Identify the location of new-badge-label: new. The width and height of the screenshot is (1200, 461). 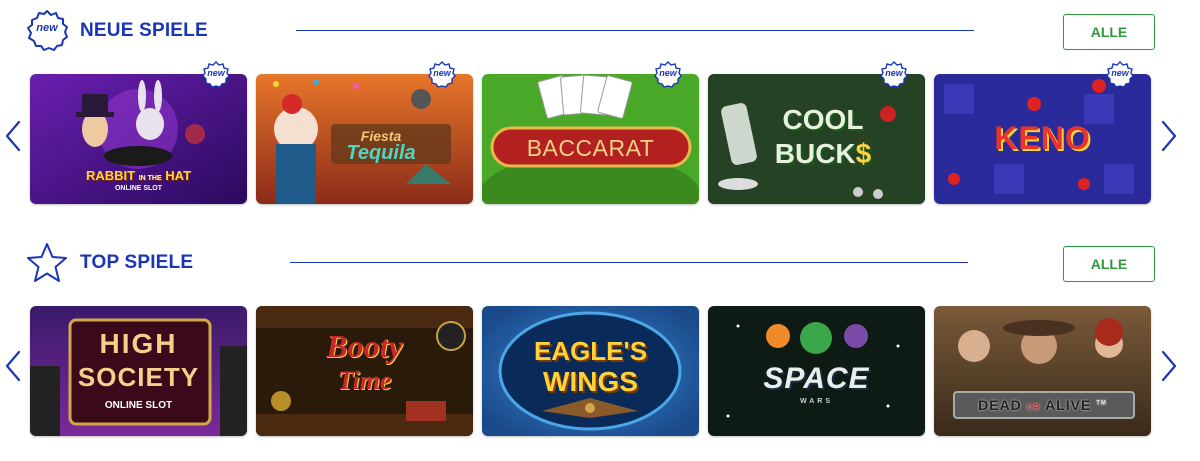
(47, 28).